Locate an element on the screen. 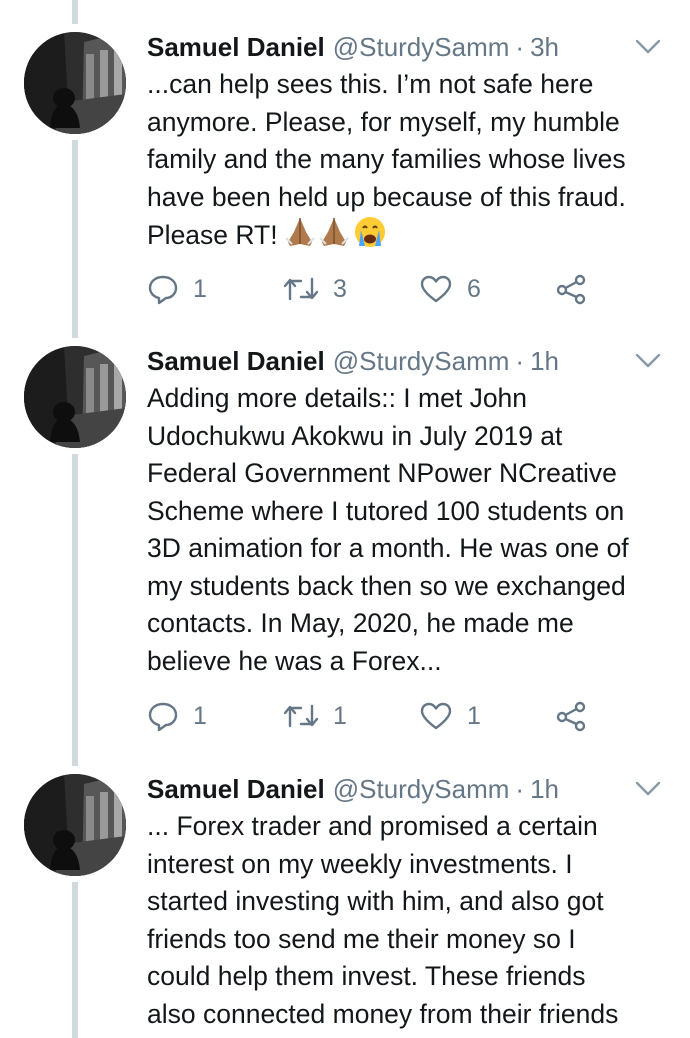 Image resolution: width=690 pixels, height=1038 pixels. tweet-header: Samuel Daniel @SturdySamm · 1h is located at coordinates (403, 789).